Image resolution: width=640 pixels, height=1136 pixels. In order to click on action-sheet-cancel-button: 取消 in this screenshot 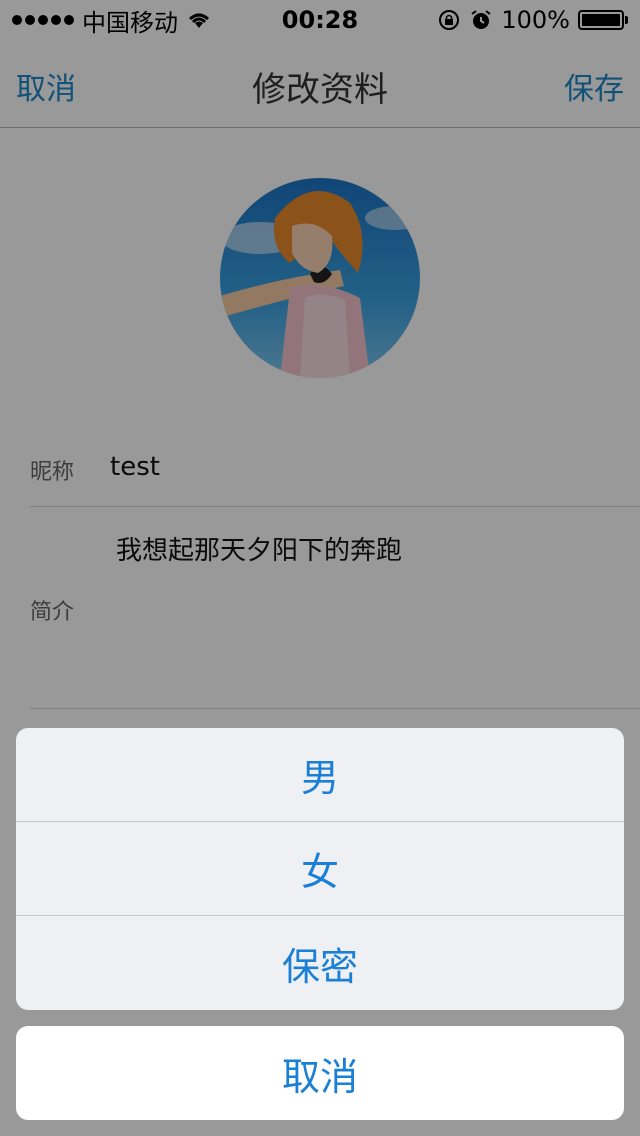, I will do `click(320, 1073)`.